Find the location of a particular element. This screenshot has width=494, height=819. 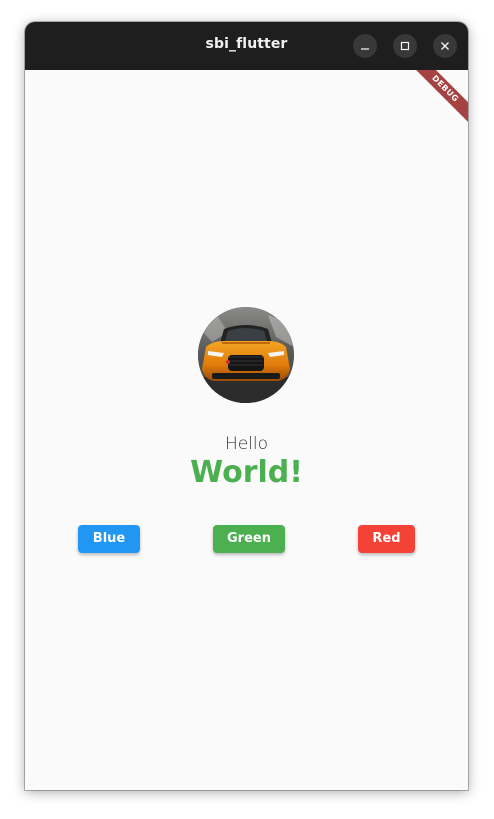

blue-button: Blue is located at coordinates (109, 539).